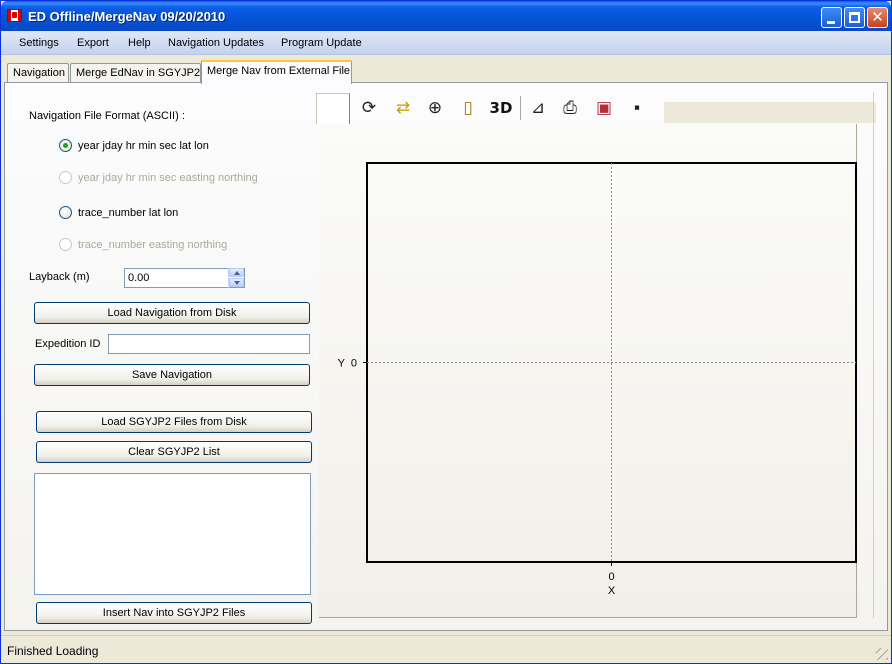 This screenshot has width=892, height=664. Describe the element at coordinates (604, 108) in the screenshot. I see `export-image-icon: ▣` at that location.